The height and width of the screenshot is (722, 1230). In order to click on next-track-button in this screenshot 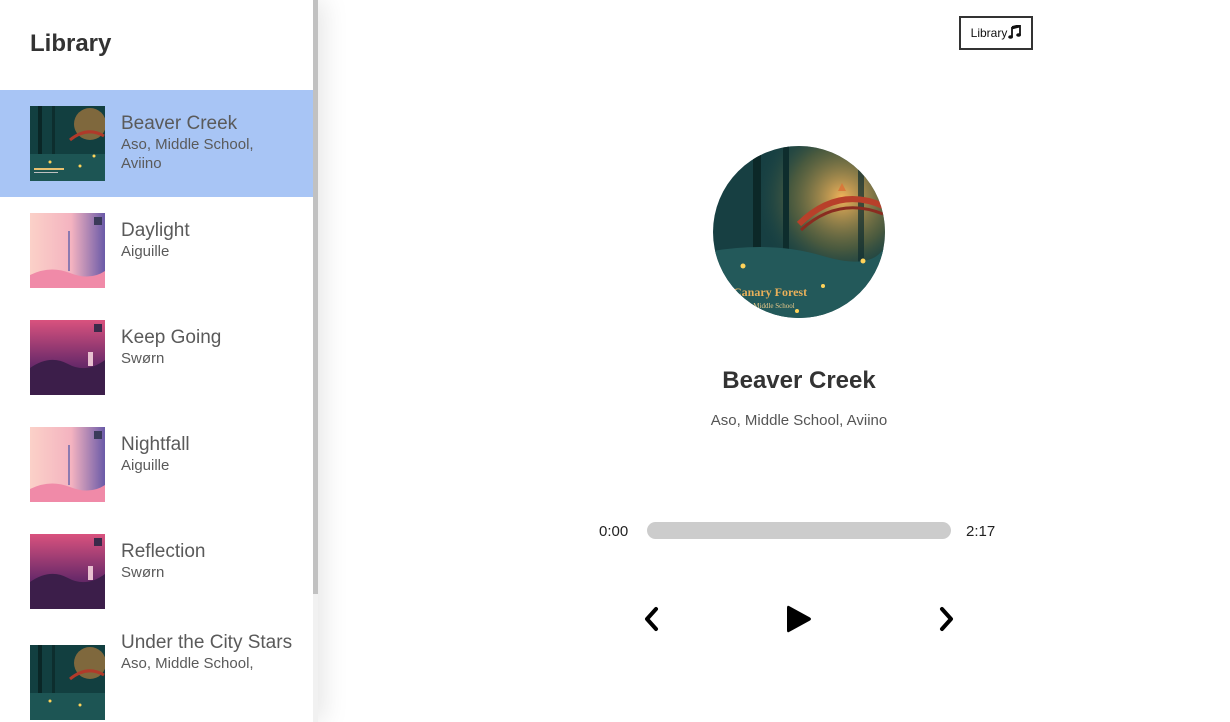, I will do `click(946, 619)`.